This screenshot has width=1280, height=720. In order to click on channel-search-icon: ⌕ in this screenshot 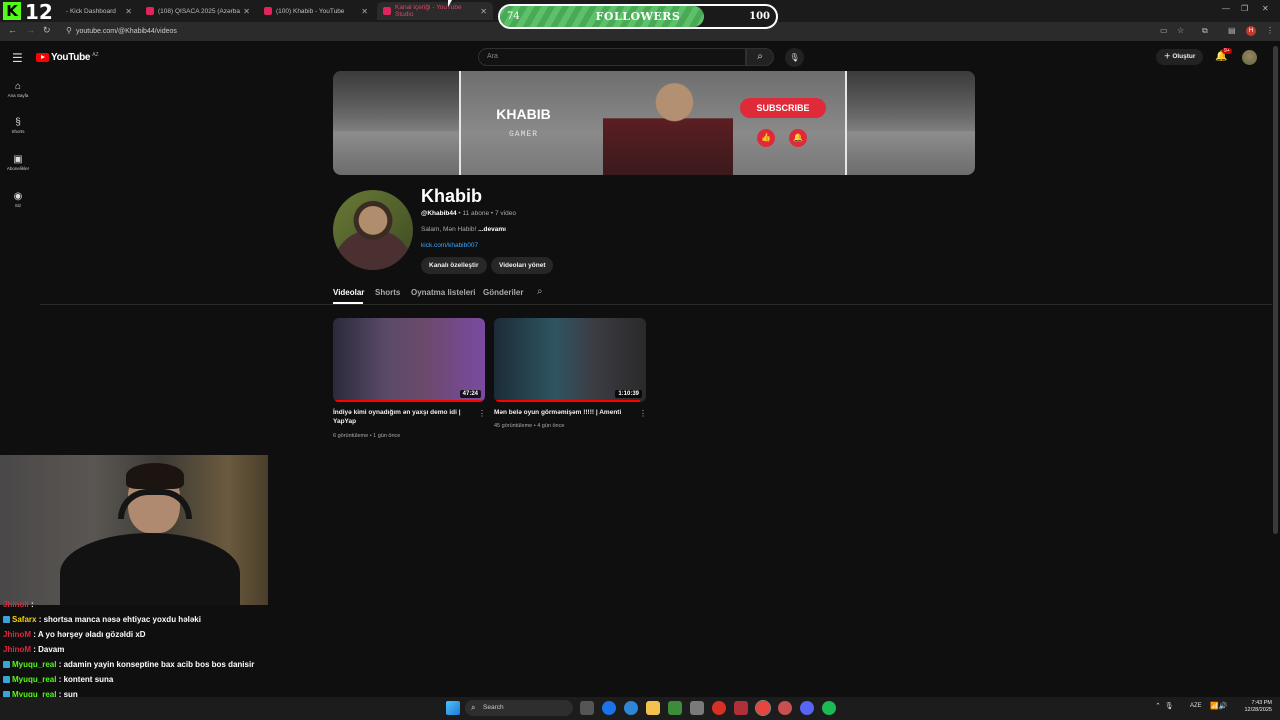, I will do `click(540, 291)`.